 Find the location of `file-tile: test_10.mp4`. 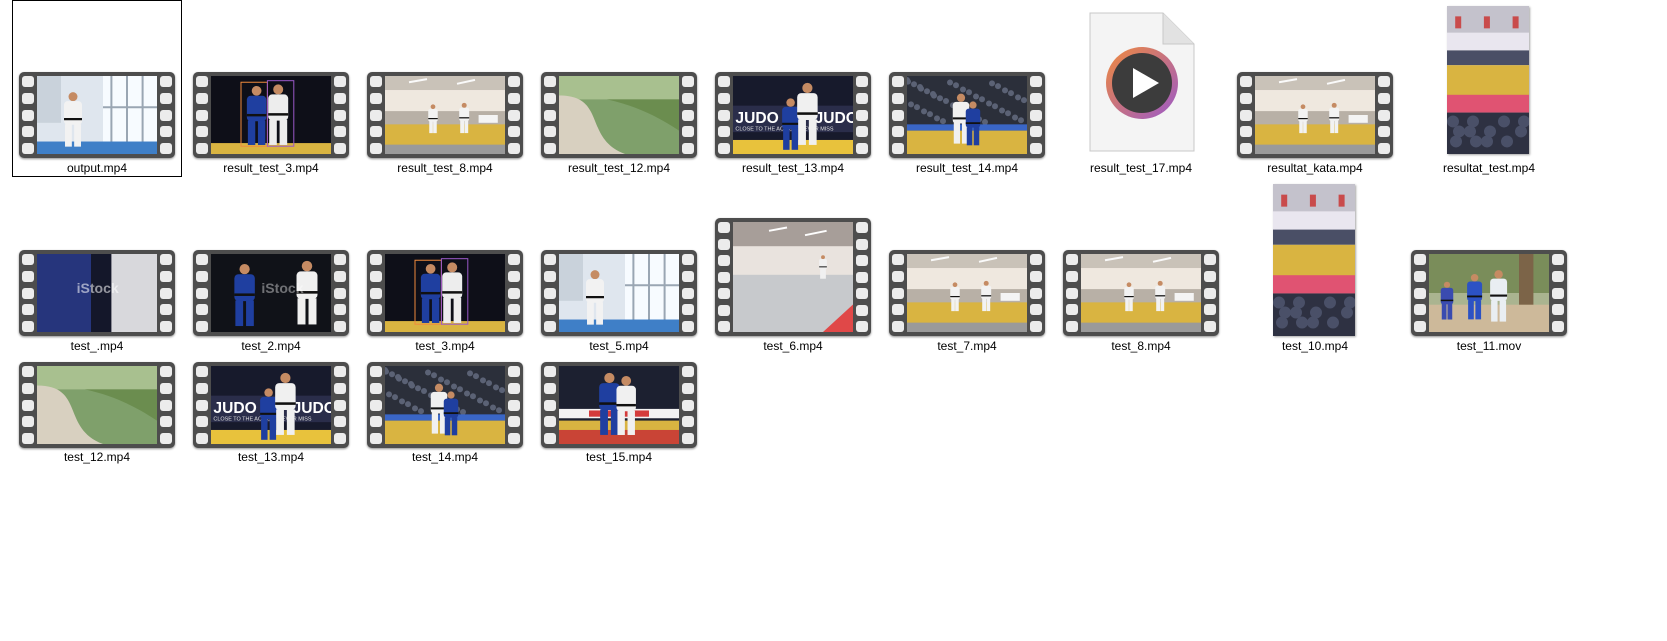

file-tile: test_10.mp4 is located at coordinates (1315, 267).